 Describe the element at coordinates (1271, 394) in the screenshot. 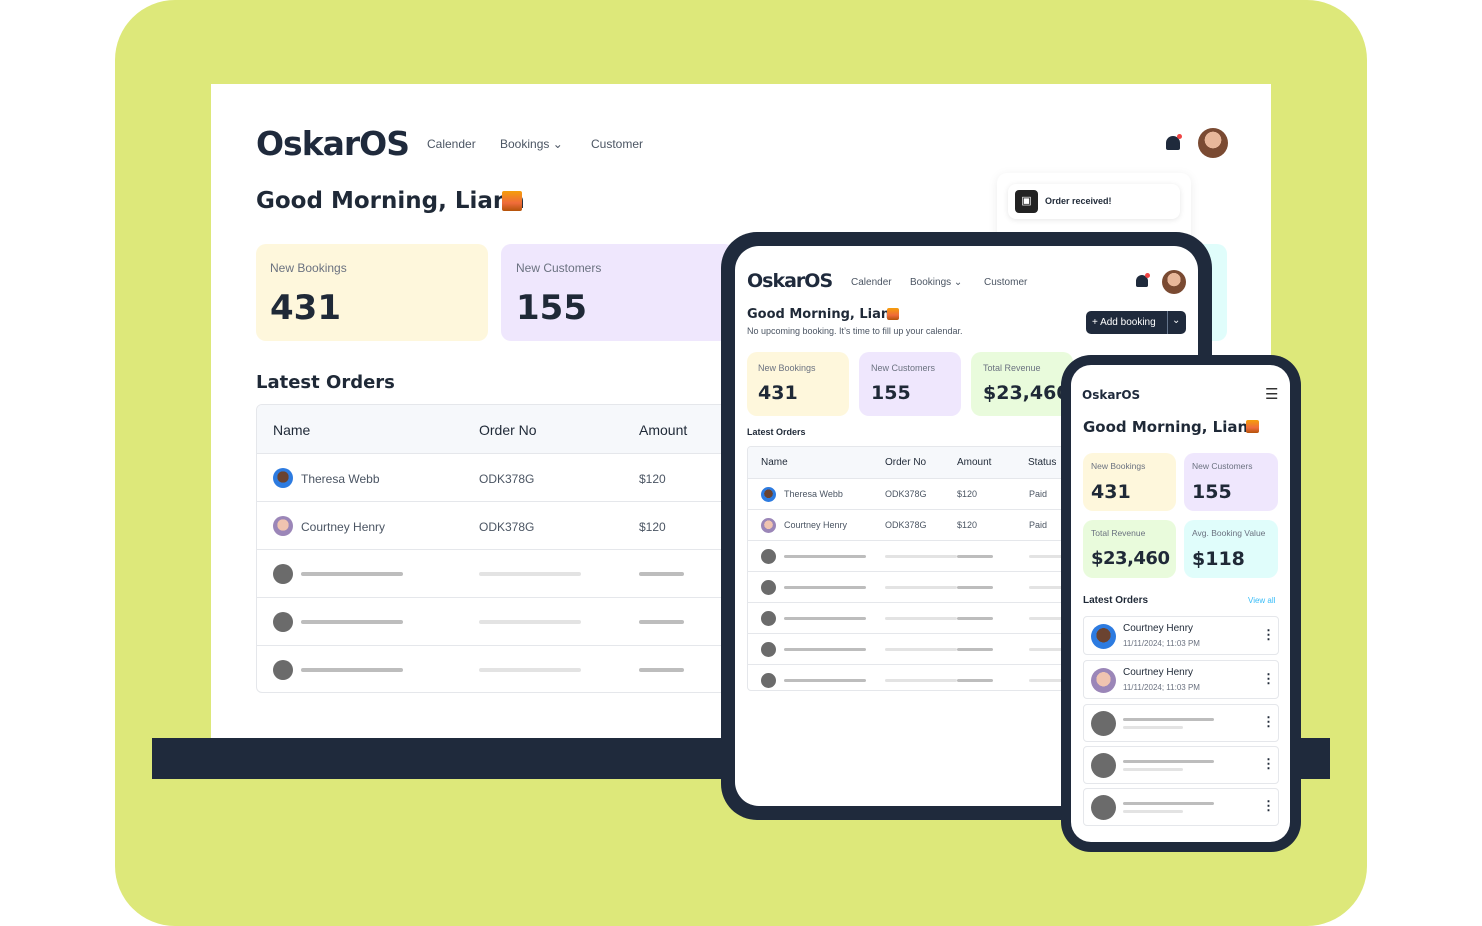

I see `hamburger-menu-icon: ☰` at that location.